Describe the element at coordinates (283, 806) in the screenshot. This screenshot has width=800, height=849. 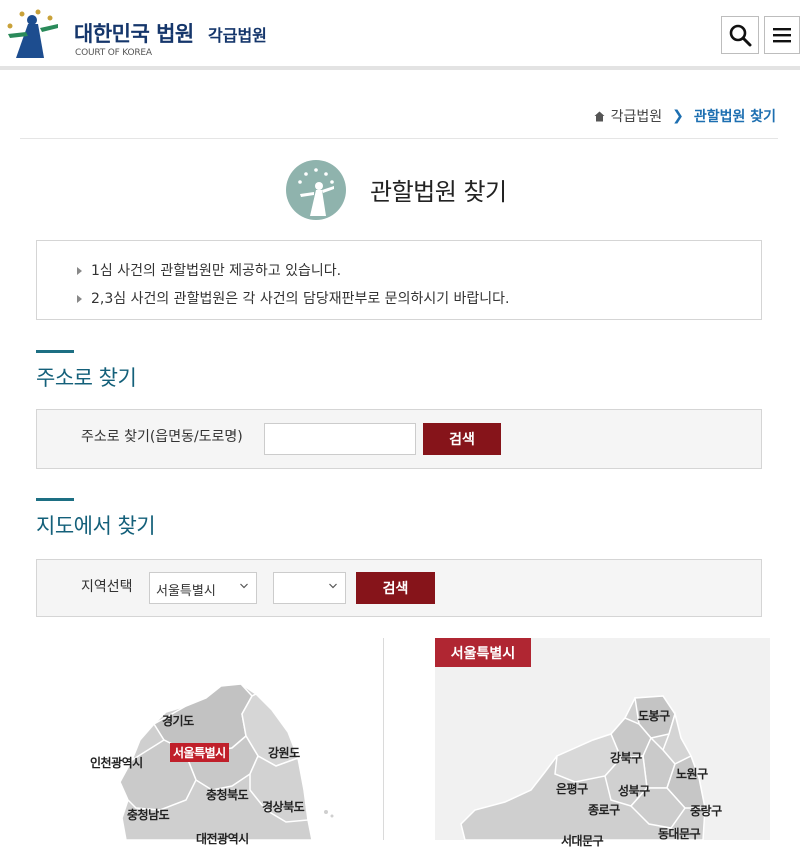
I see `map-label: 경상북도` at that location.